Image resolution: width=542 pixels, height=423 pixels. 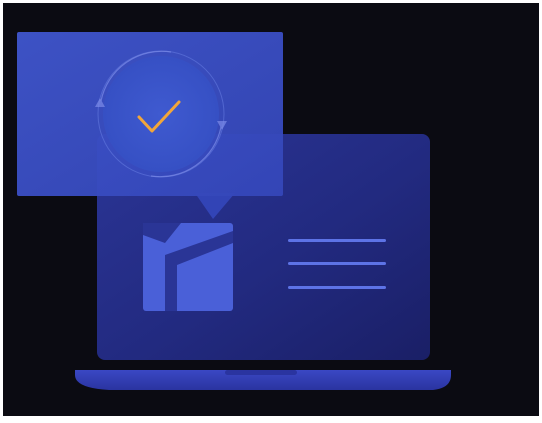 I want to click on document-logo-icon, so click(x=188, y=267).